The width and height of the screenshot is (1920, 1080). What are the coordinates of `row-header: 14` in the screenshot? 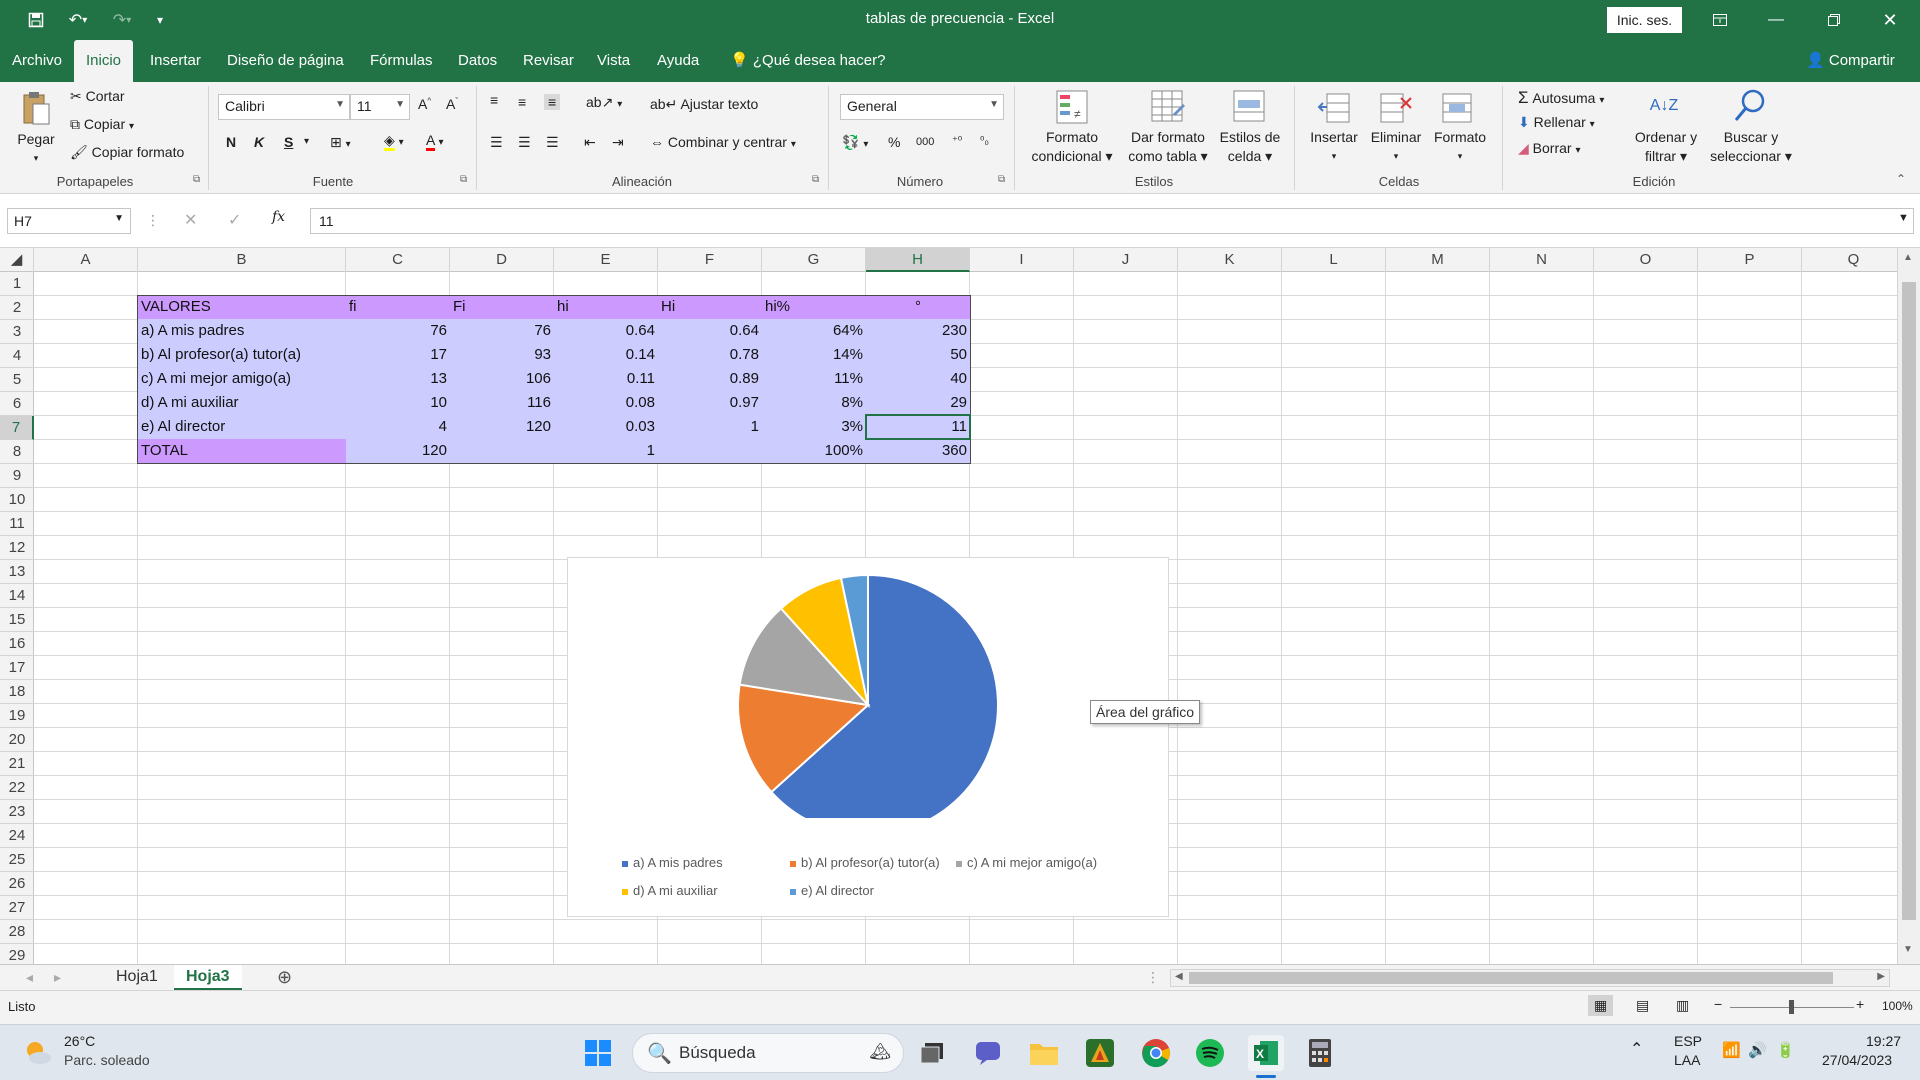 It's located at (17, 596).